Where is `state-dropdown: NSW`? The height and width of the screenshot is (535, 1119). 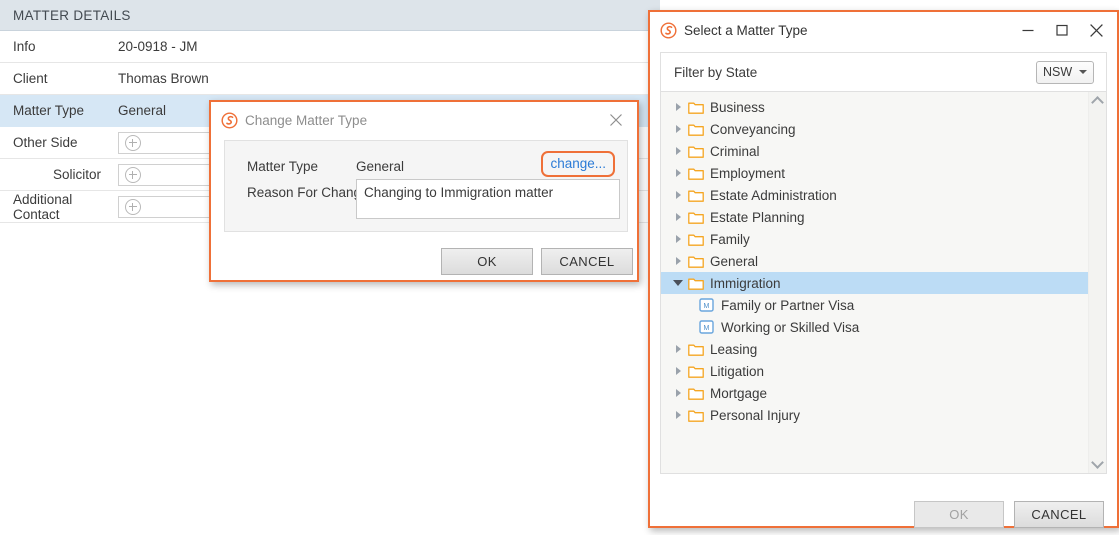 state-dropdown: NSW is located at coordinates (1065, 72).